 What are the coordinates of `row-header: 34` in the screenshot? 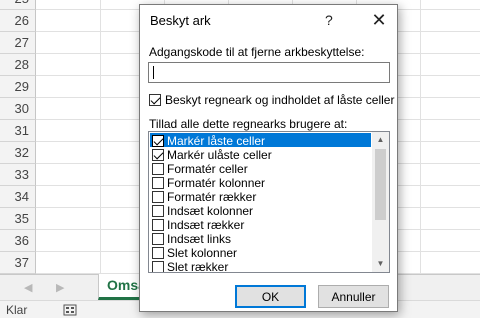 It's located at (18, 197).